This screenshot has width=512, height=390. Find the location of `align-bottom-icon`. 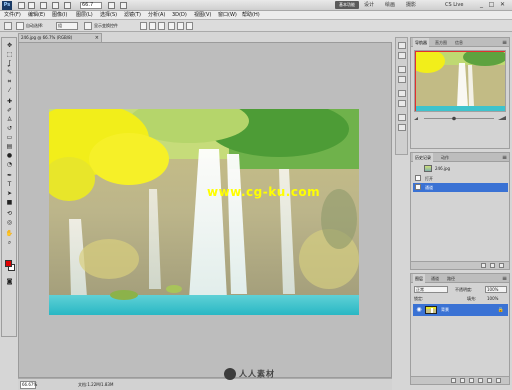

align-bottom-icon is located at coordinates (161, 26).